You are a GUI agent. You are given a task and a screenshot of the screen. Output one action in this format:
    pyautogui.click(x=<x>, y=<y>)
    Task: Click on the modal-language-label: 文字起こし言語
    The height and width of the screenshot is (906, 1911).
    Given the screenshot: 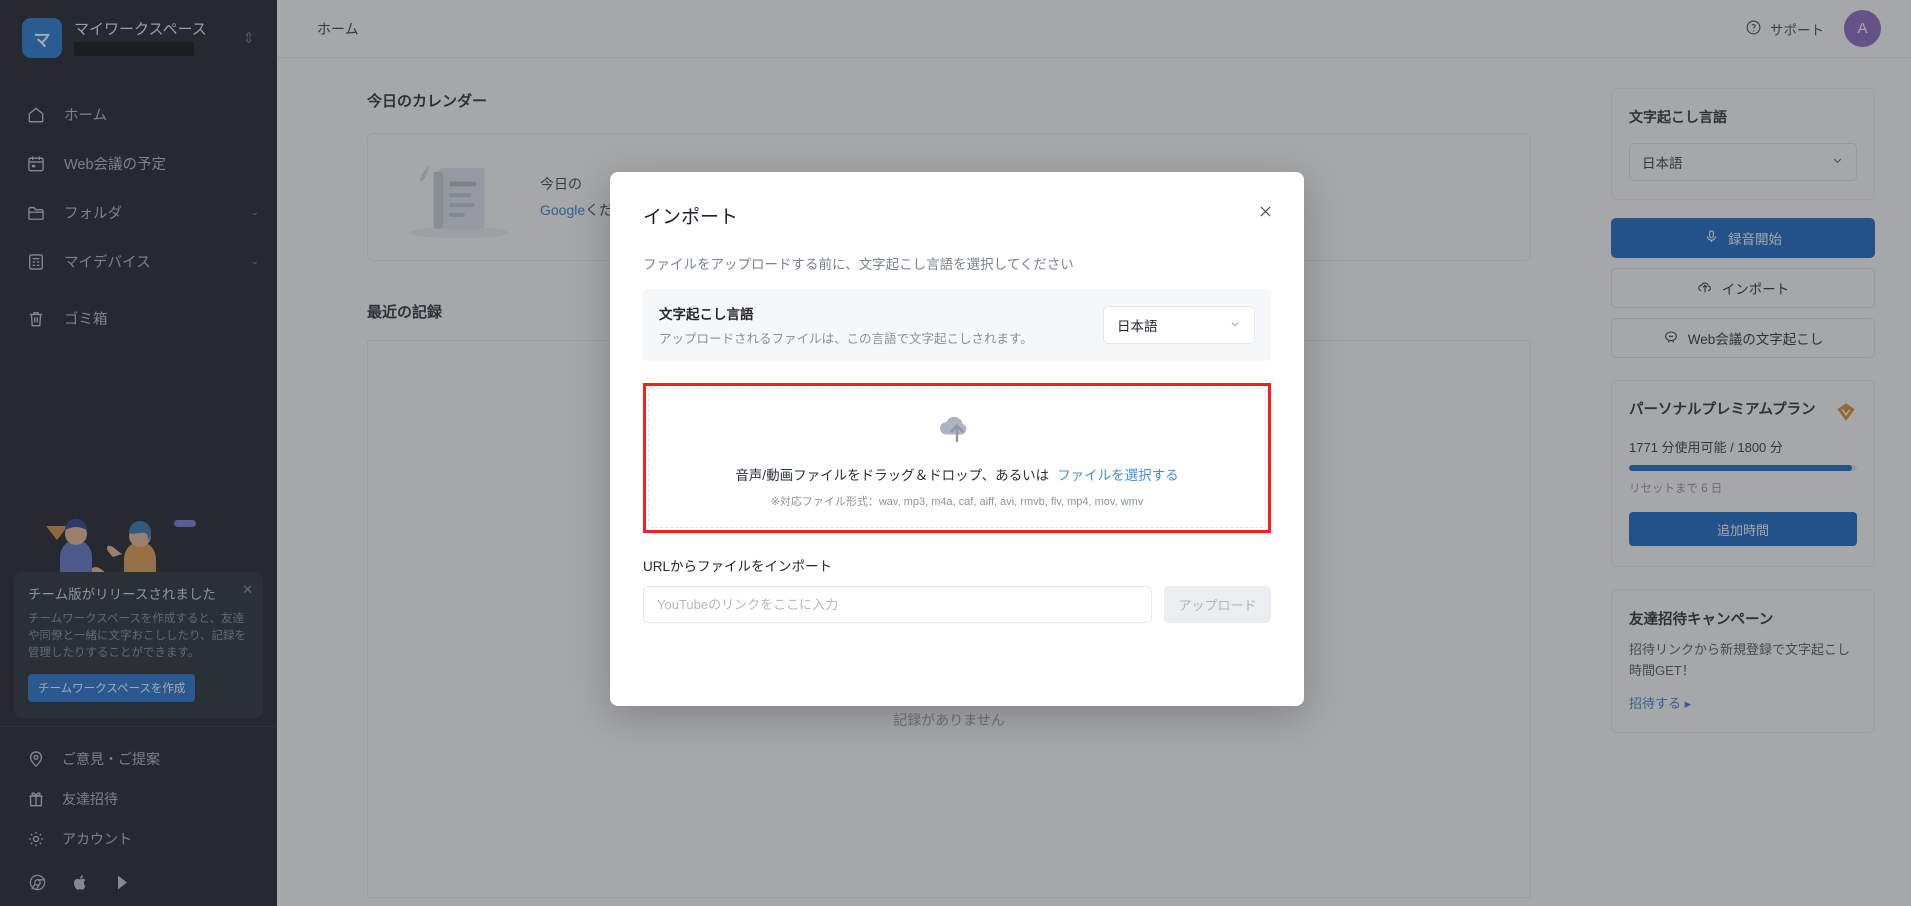 What is the action you would take?
    pyautogui.click(x=706, y=314)
    